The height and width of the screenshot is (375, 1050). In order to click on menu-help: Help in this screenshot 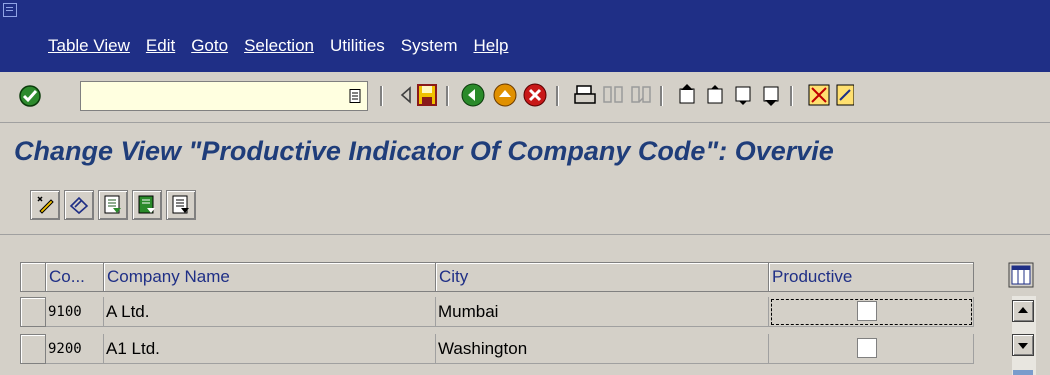, I will do `click(490, 46)`.